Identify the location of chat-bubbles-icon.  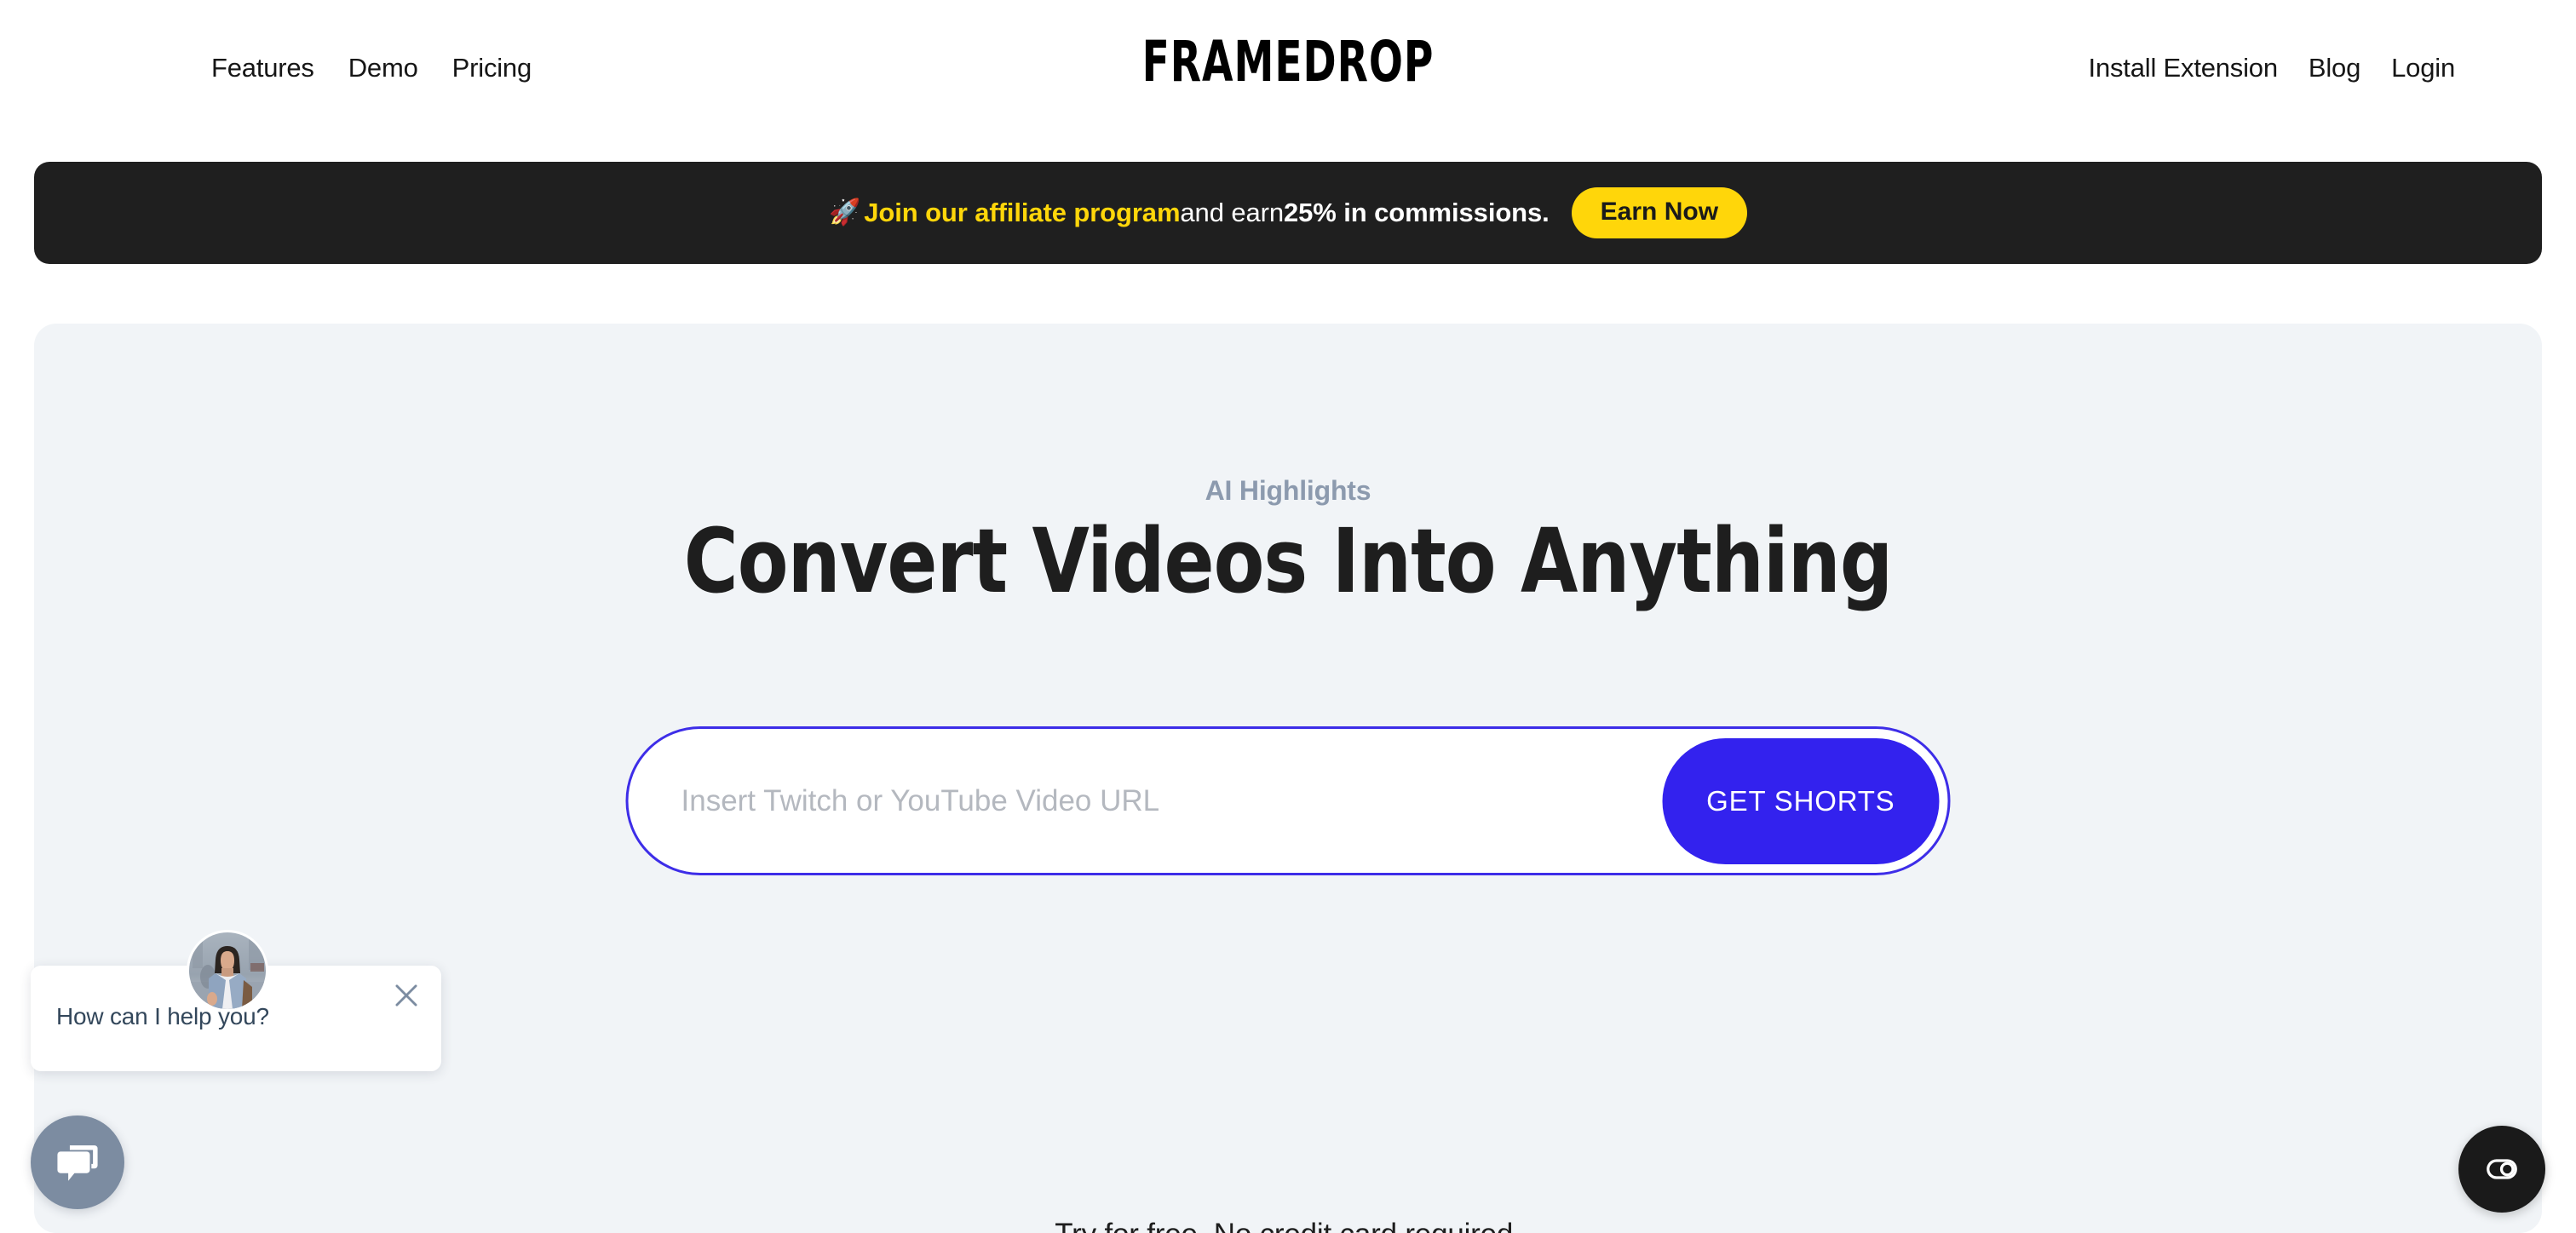
(77, 1163).